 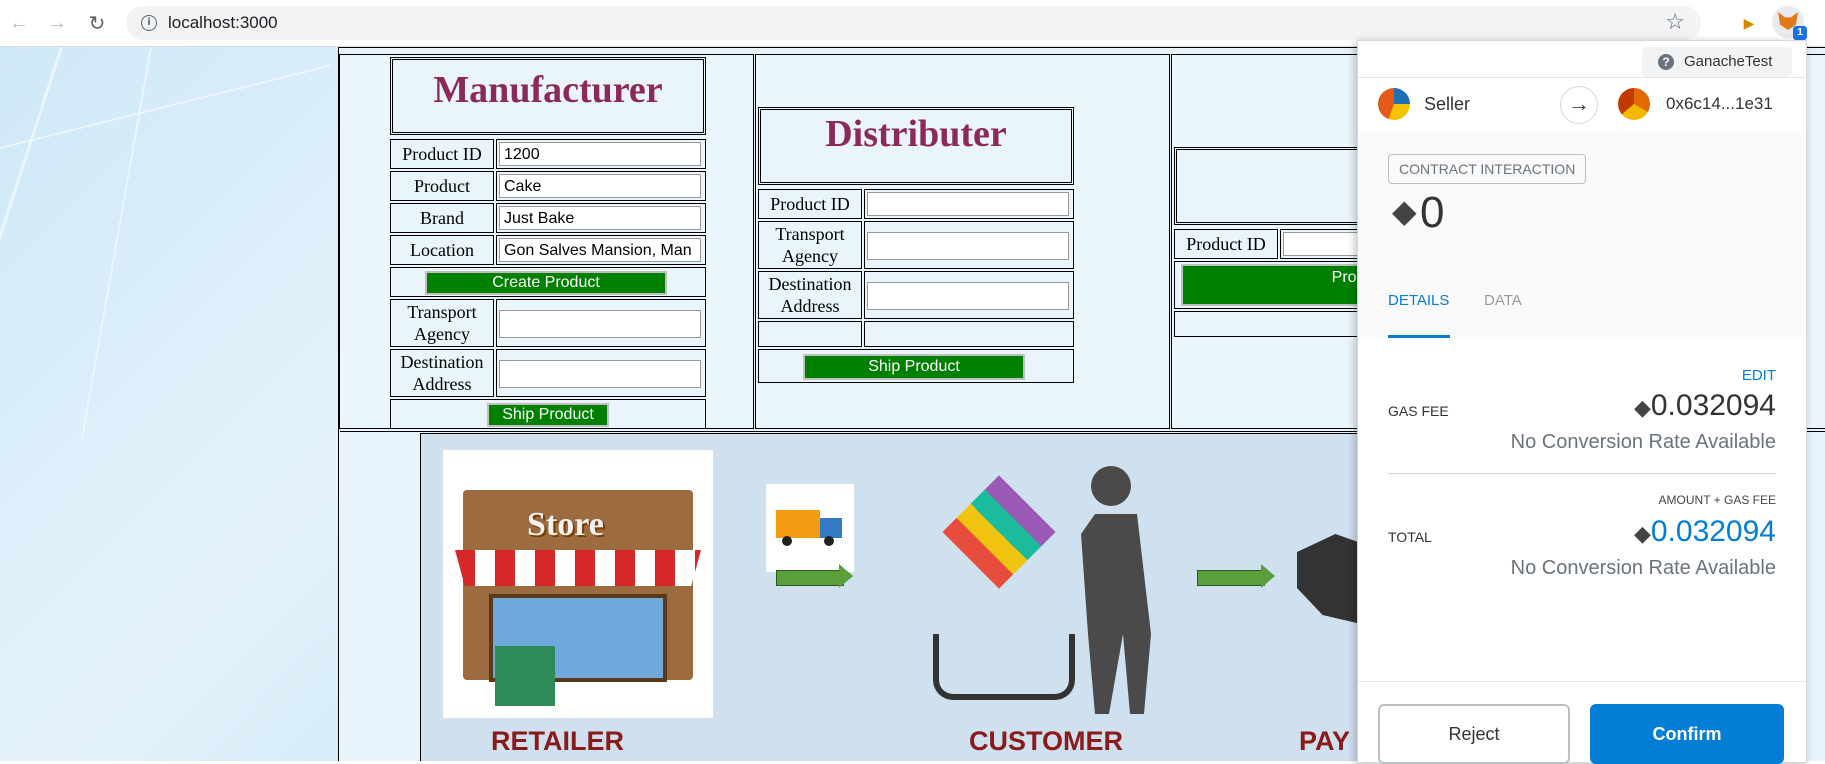 What do you see at coordinates (223, 22) in the screenshot?
I see `url-text: localhost:3000` at bounding box center [223, 22].